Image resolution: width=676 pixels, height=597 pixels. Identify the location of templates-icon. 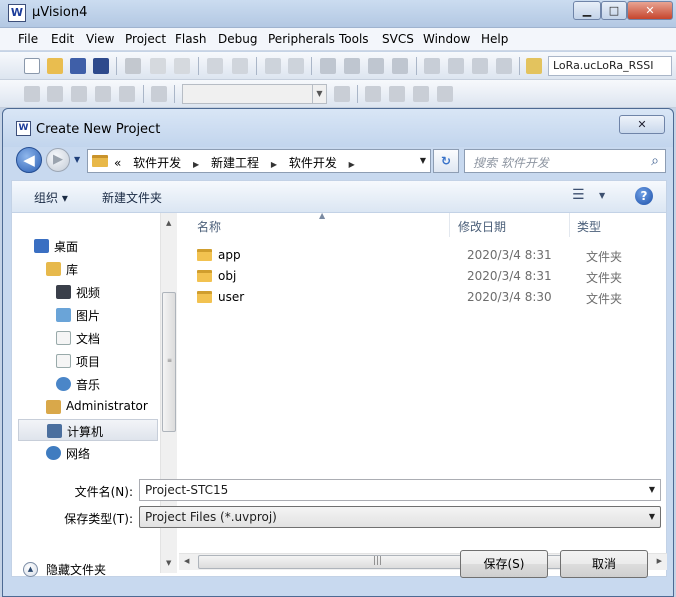
(445, 94).